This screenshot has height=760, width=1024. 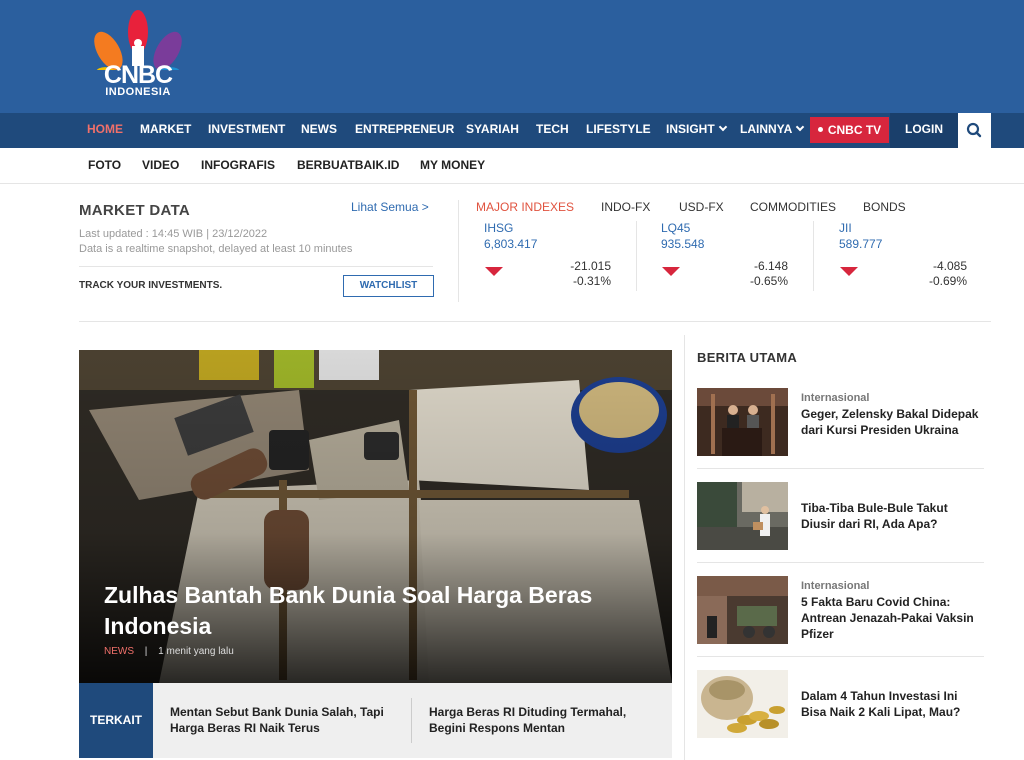 What do you see at coordinates (793, 207) in the screenshot?
I see `tab-commodities: COMMODITIES` at bounding box center [793, 207].